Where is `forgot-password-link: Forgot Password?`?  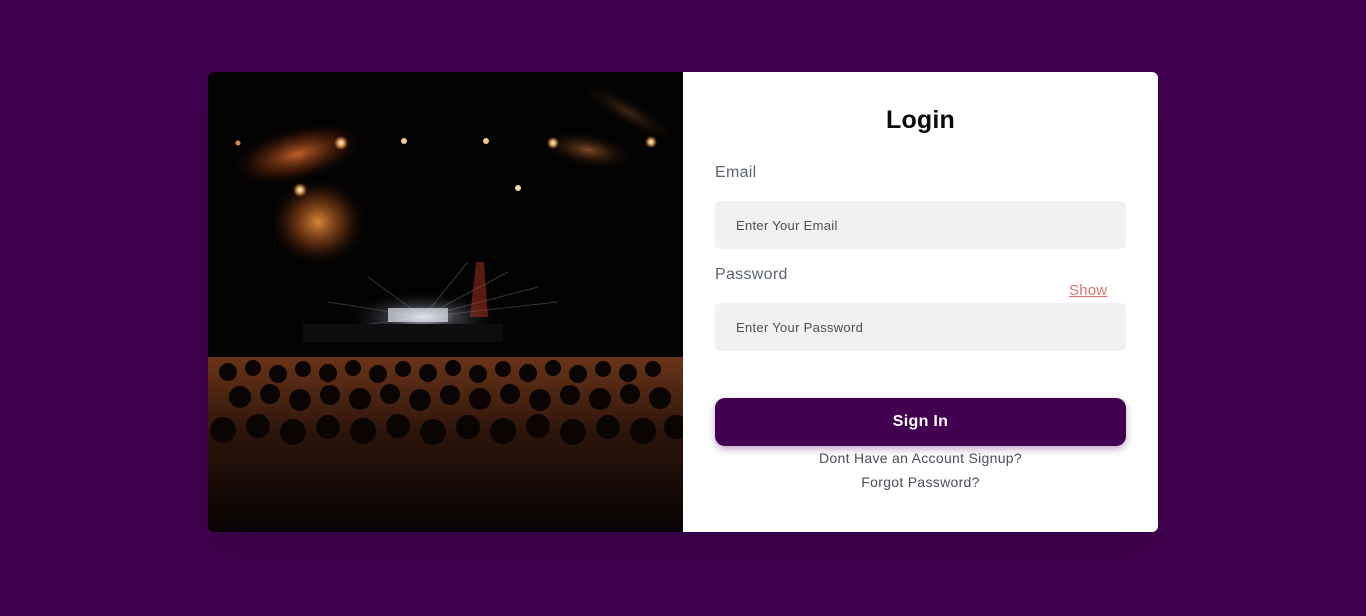 forgot-password-link: Forgot Password? is located at coordinates (920, 482).